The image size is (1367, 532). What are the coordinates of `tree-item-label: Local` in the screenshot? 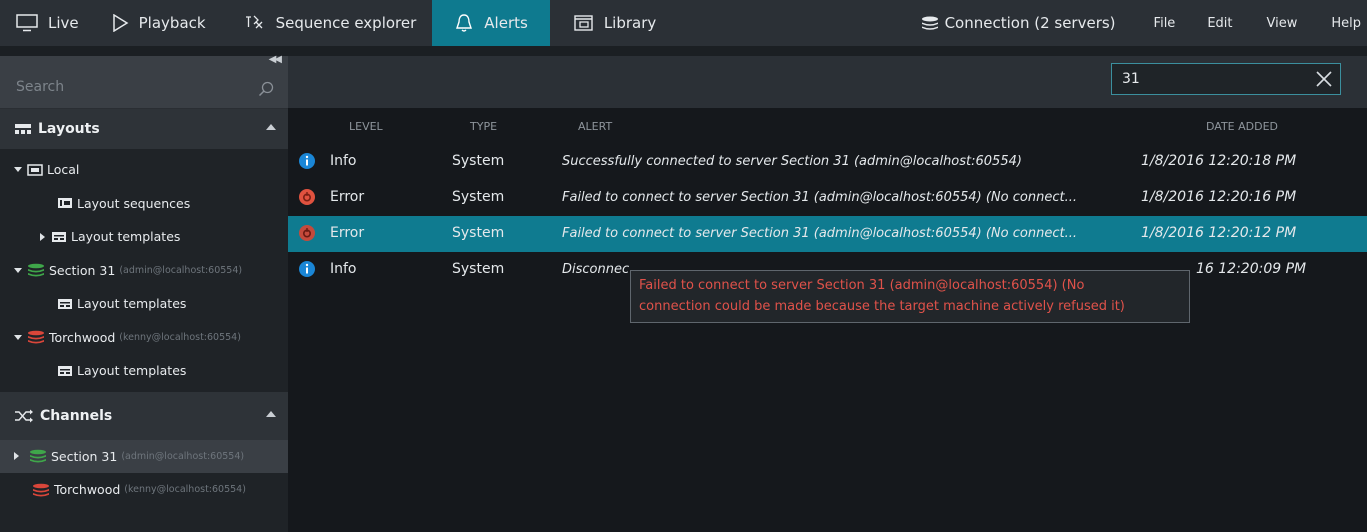 It's located at (63, 170).